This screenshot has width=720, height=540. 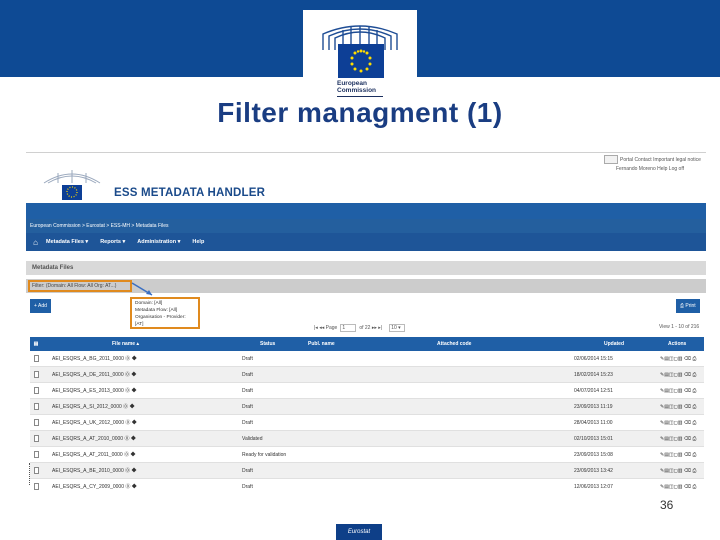 What do you see at coordinates (142, 358) in the screenshot?
I see `file-name-cell: AEI_ESQRS_A_BG_2011_0000 ⓪ ◆` at bounding box center [142, 358].